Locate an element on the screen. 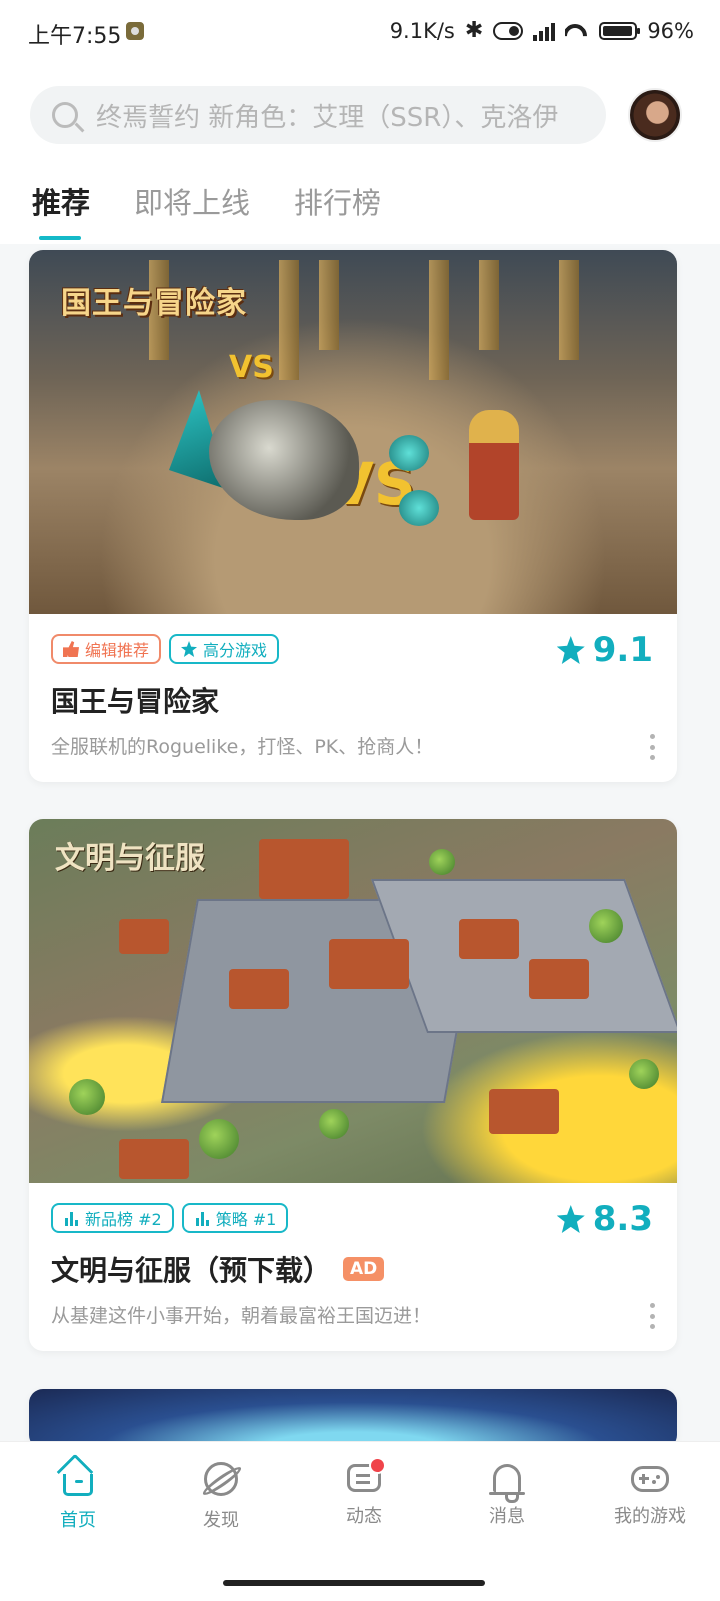 Image resolution: width=720 pixels, height=1601 pixels. game-card is located at coordinates (353, 1419).